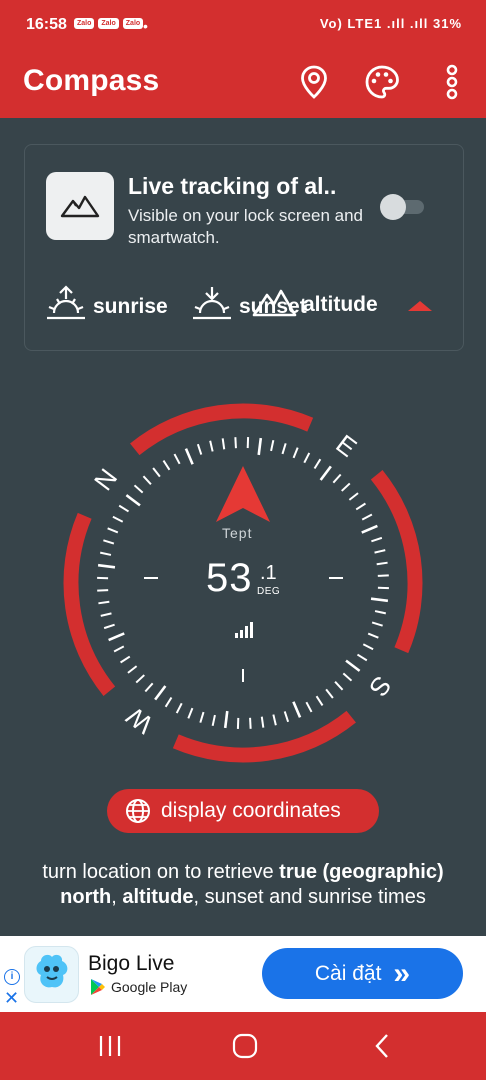 The width and height of the screenshot is (486, 1080). What do you see at coordinates (51, 974) in the screenshot?
I see `bigo-live-logo` at bounding box center [51, 974].